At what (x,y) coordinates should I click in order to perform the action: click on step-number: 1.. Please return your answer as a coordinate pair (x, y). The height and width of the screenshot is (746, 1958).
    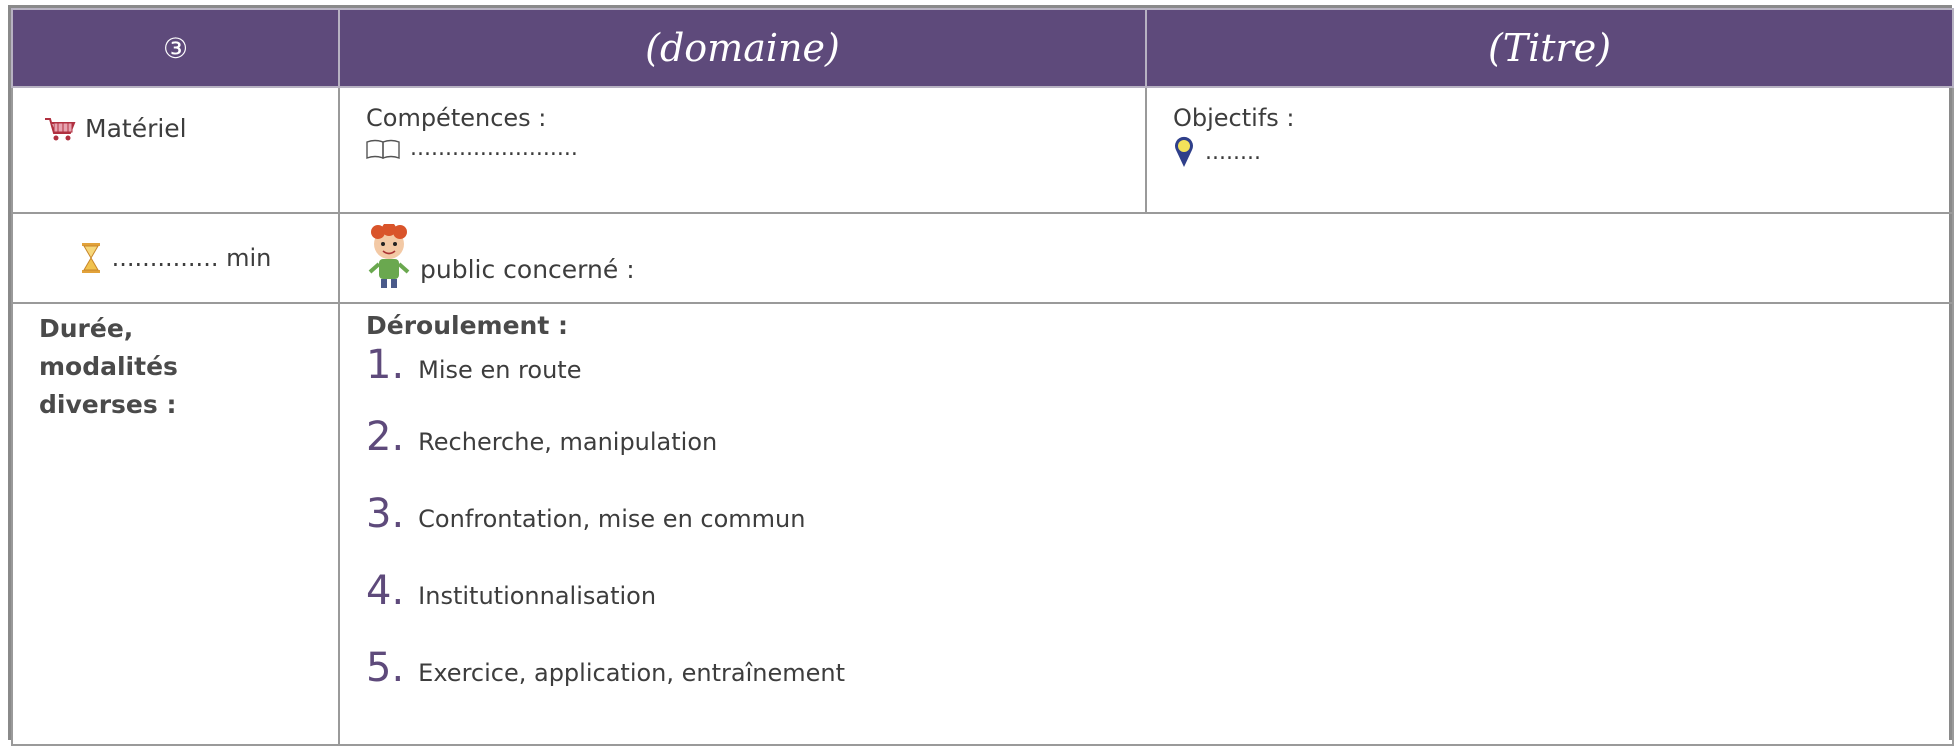
    Looking at the image, I should click on (385, 365).